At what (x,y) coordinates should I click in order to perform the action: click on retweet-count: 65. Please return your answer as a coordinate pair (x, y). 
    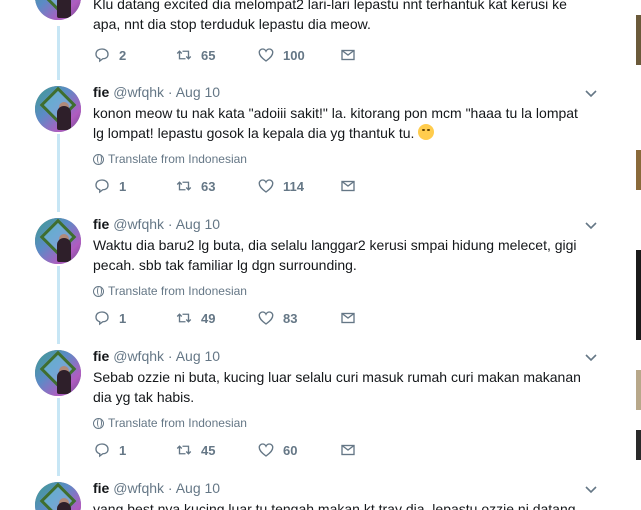
    Looking at the image, I should click on (208, 55).